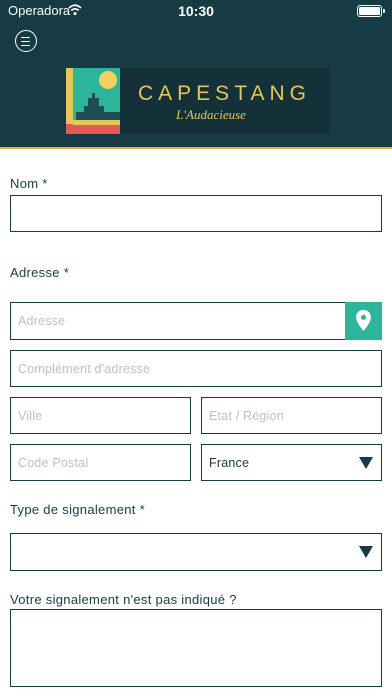 This screenshot has height=696, width=392. I want to click on logo-subtitle: L'Audacieuse, so click(211, 114).